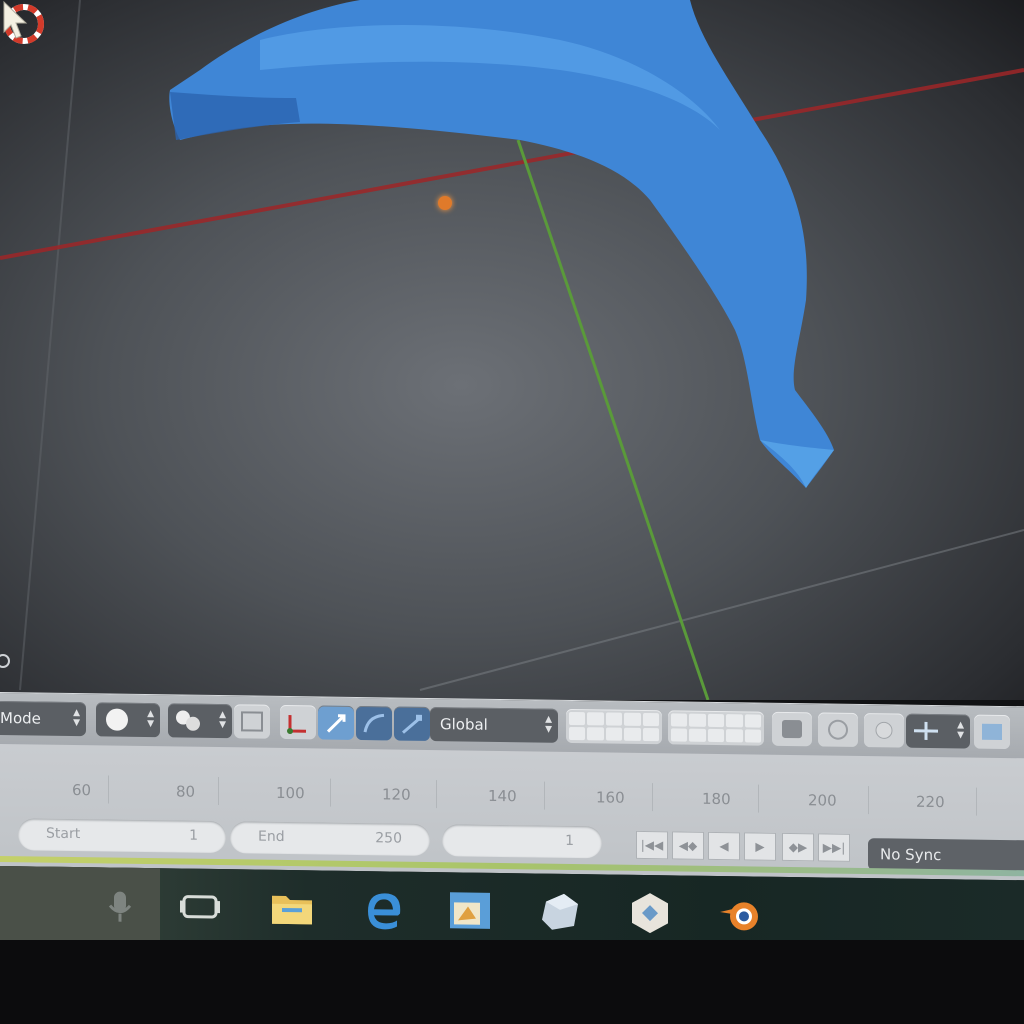  Describe the element at coordinates (43, 718) in the screenshot. I see `mode-dropdown: Mode ▲ ▼` at that location.